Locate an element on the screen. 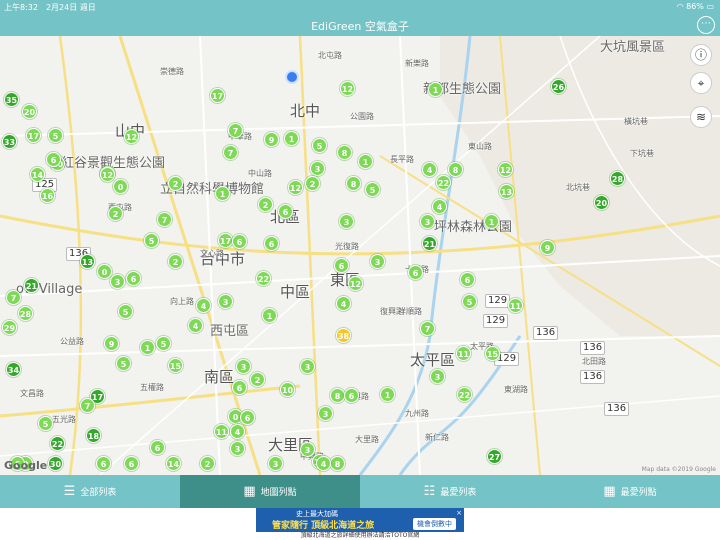 This screenshot has height=540, width=720. sensor-marker: 38 is located at coordinates (343, 335).